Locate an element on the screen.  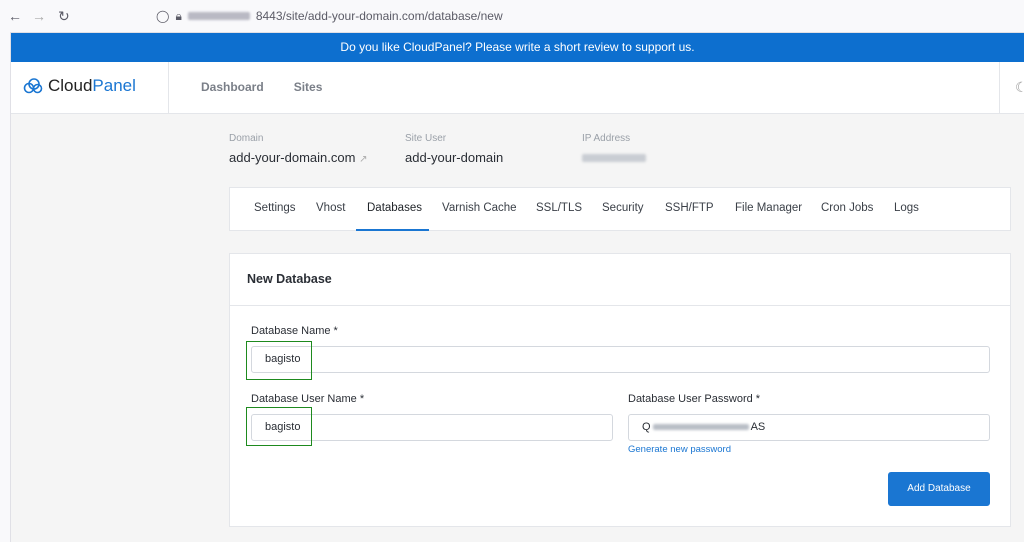
logo: CloudPanel is located at coordinates (79, 86).